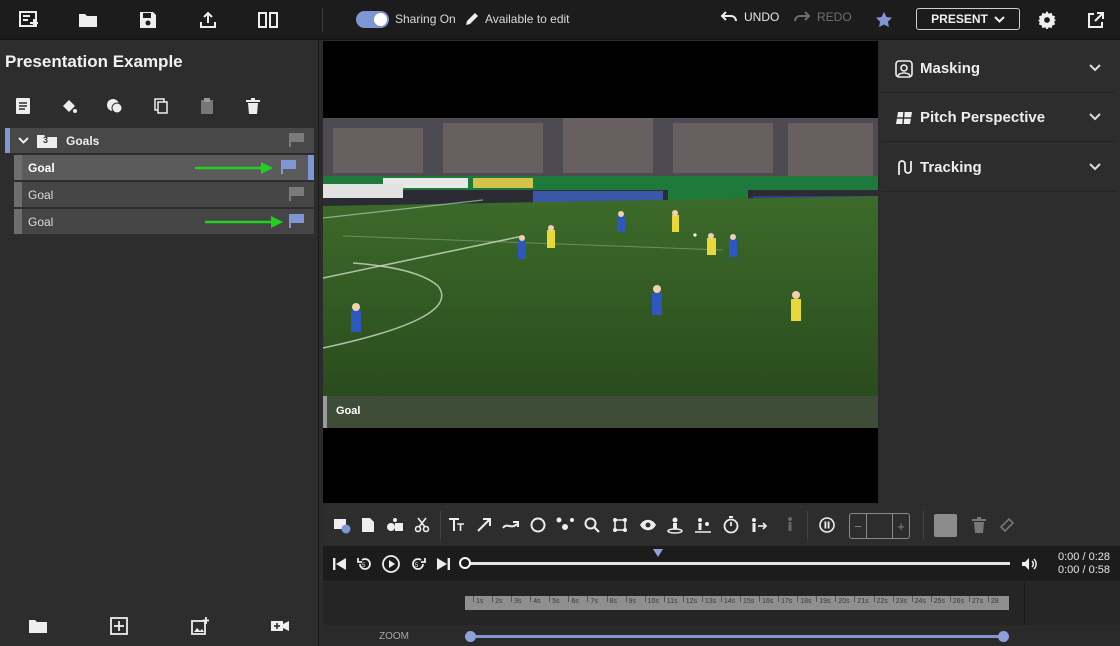  What do you see at coordinates (600, 412) in the screenshot?
I see `clip-caption-overlay: Goal` at bounding box center [600, 412].